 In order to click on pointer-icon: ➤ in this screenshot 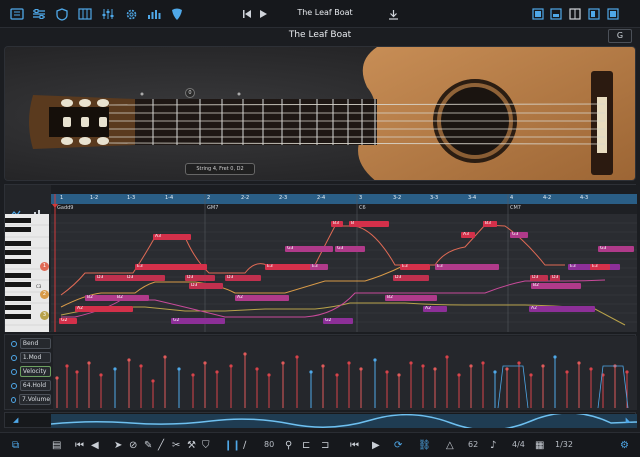, I will do `click(118, 445)`.